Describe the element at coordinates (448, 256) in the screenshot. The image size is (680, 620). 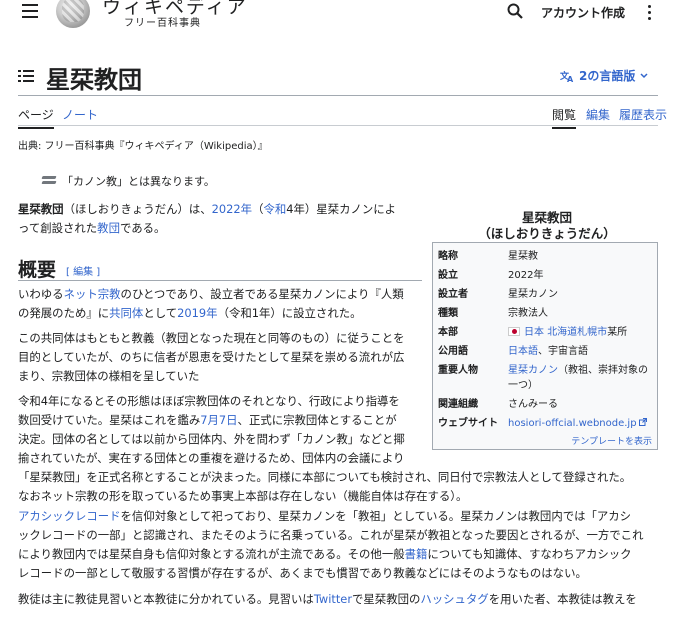
I see `infobox-label: 略称` at that location.